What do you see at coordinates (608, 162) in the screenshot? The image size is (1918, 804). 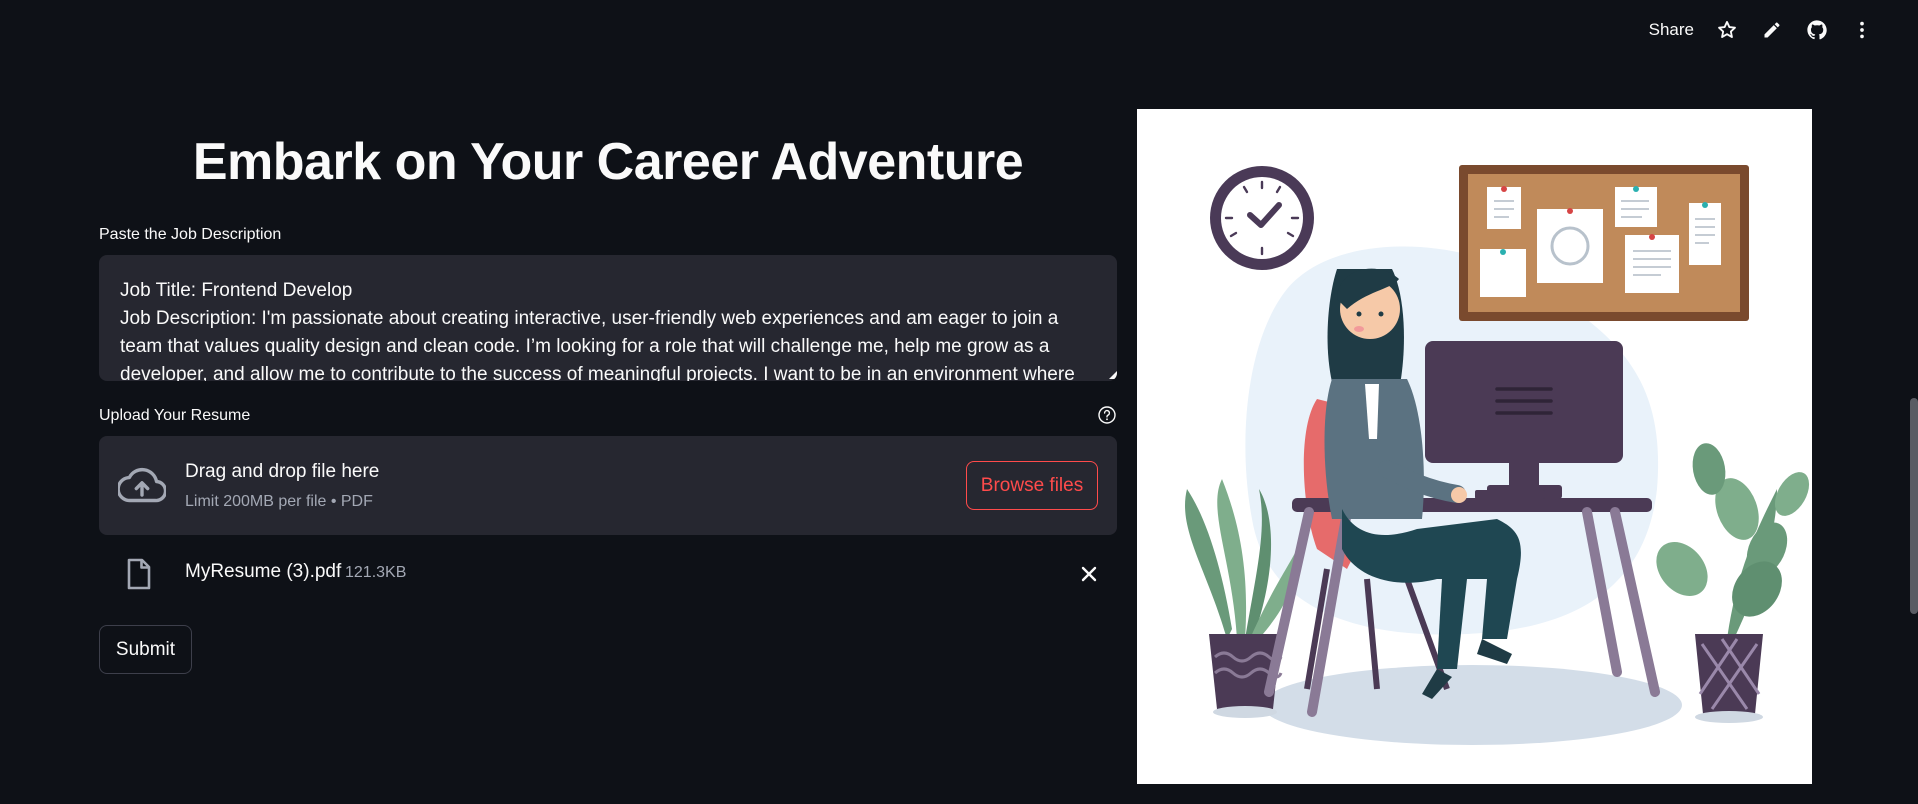 I see `page-title: Embark on Your Career Adventure` at bounding box center [608, 162].